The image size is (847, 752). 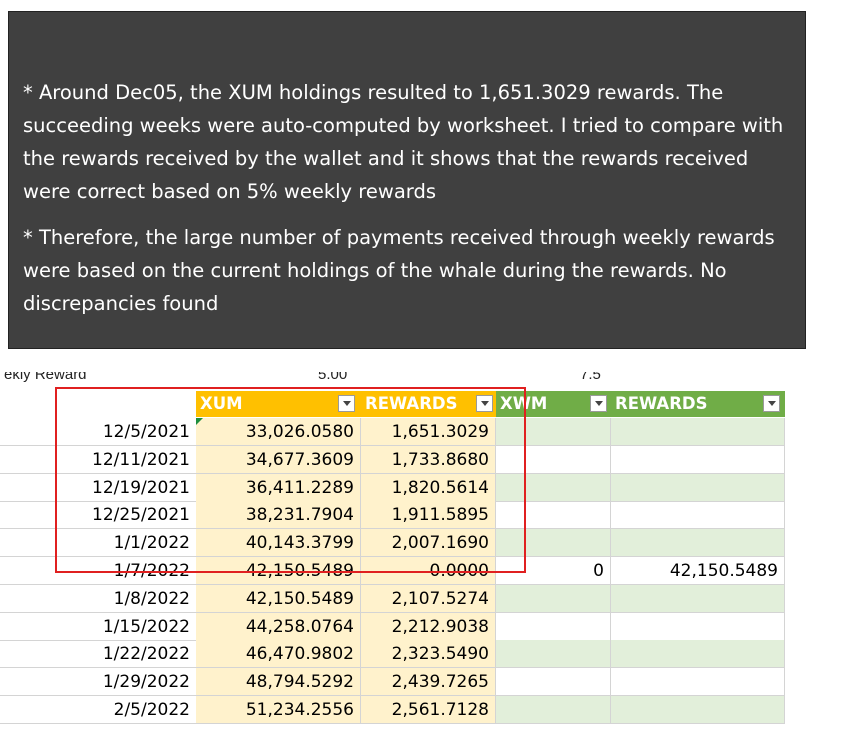 What do you see at coordinates (98, 654) in the screenshot?
I see `date-cell: 1/22/2022` at bounding box center [98, 654].